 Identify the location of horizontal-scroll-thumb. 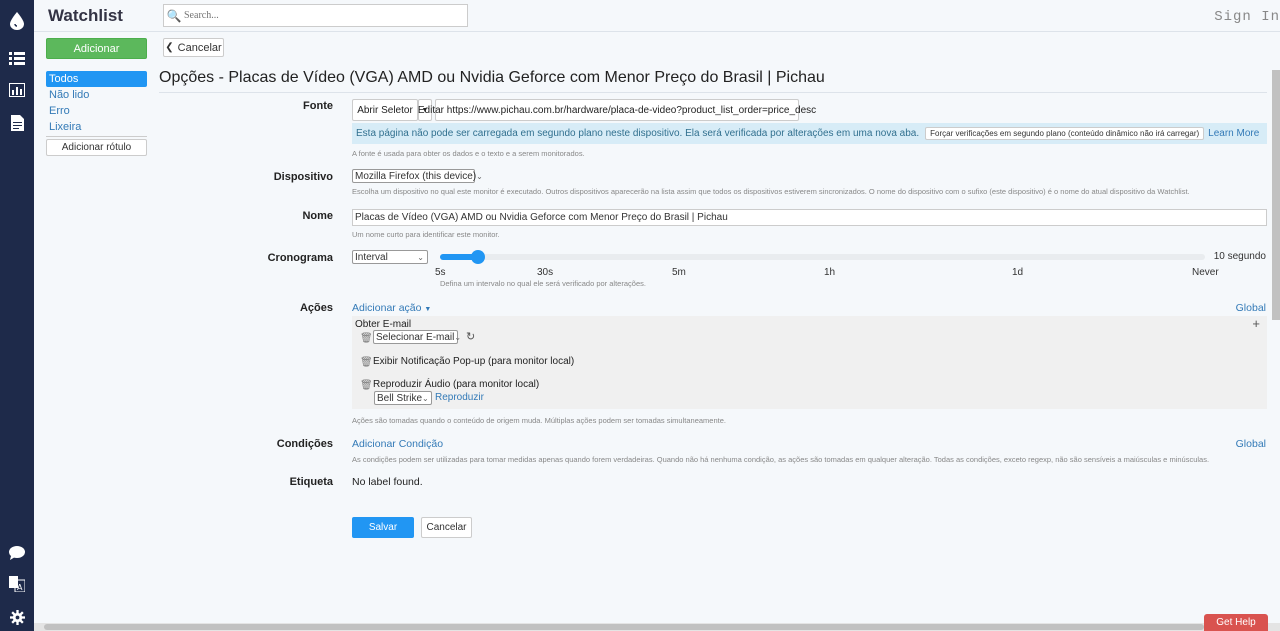
(624, 627).